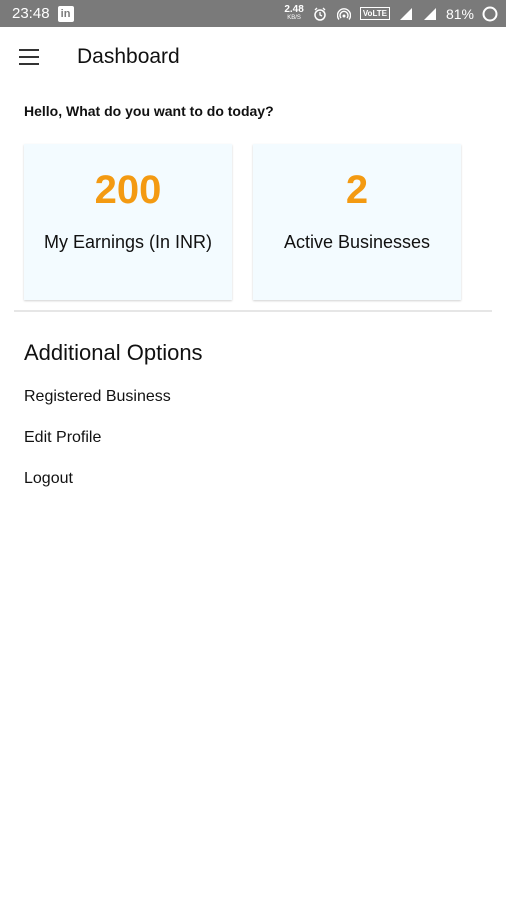  I want to click on battery-icon, so click(490, 14).